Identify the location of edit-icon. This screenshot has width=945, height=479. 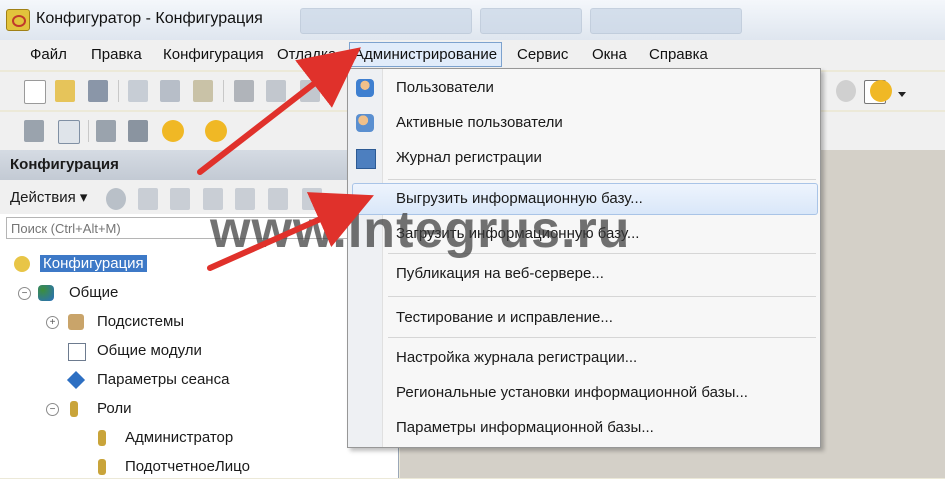
(148, 199).